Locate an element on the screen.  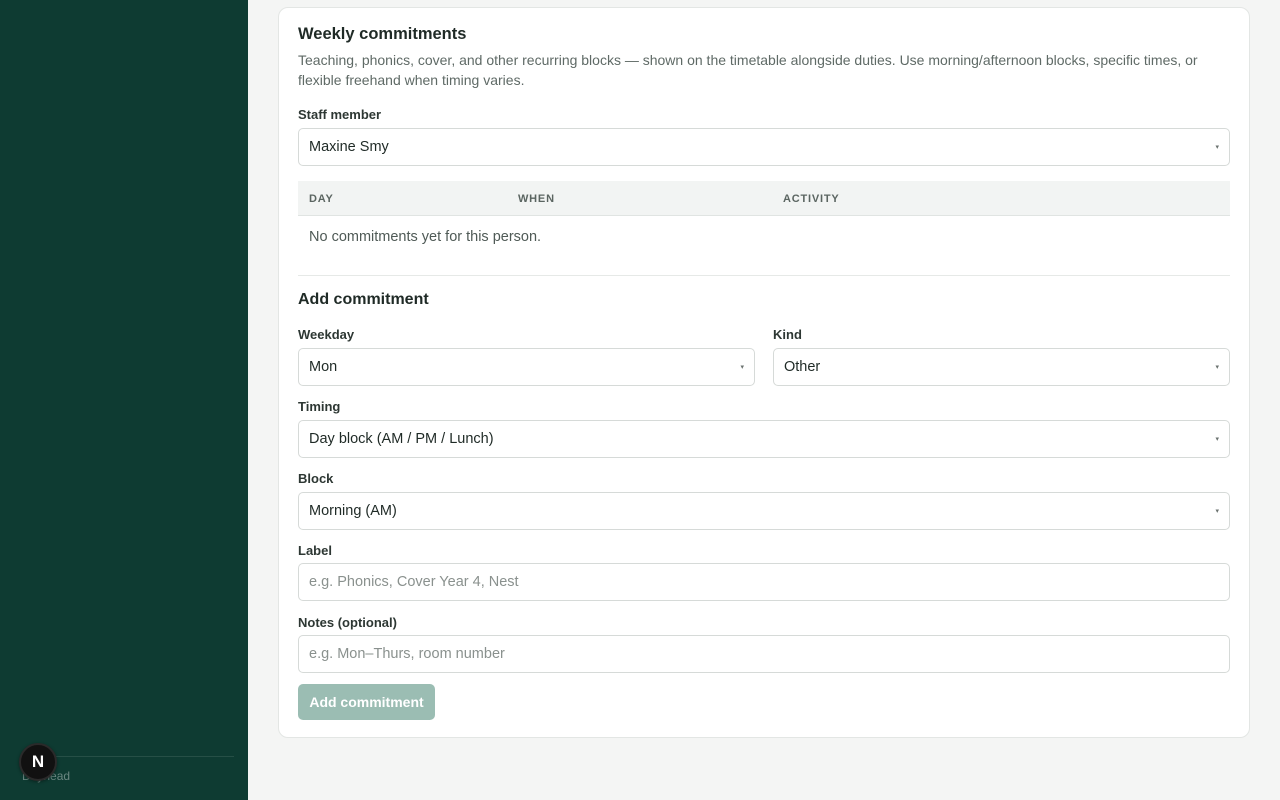
staff-member-label: Staff member is located at coordinates (340, 114).